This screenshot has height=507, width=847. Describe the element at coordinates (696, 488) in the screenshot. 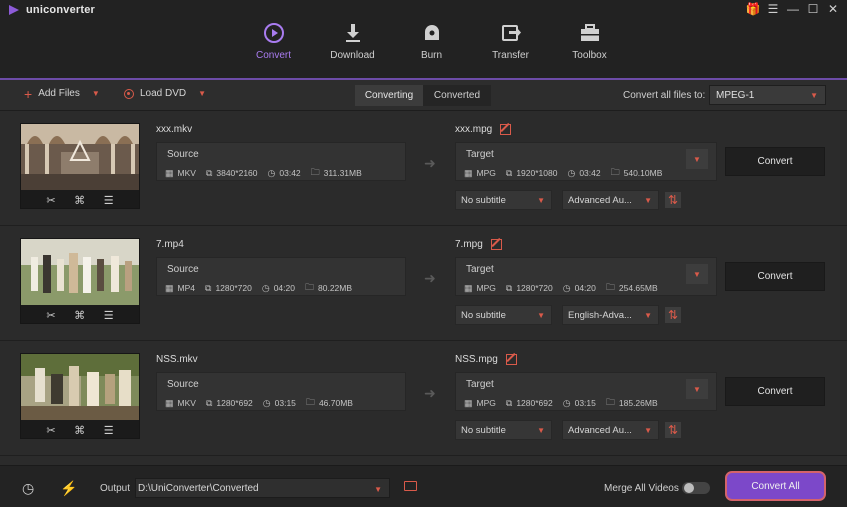

I see `merge-all-toggle` at that location.